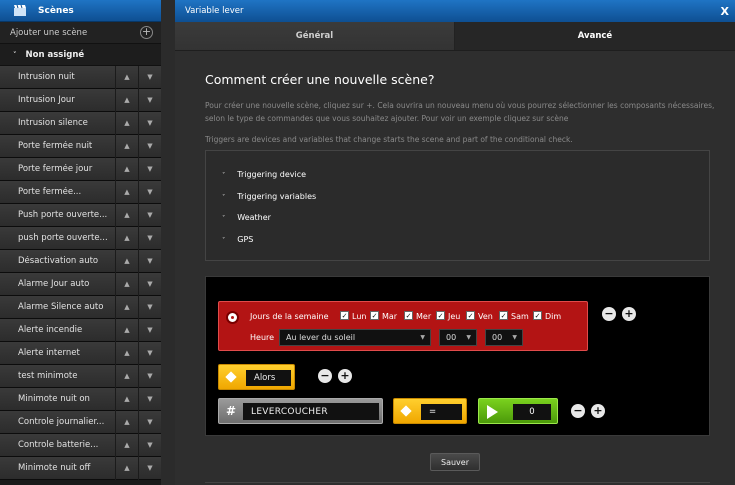  I want to click on trigger-weather: ˅ Weather, so click(246, 217).